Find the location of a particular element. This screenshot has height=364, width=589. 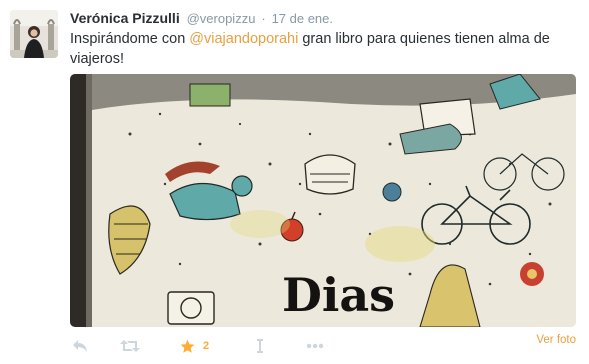

retweet-icon is located at coordinates (130, 346).